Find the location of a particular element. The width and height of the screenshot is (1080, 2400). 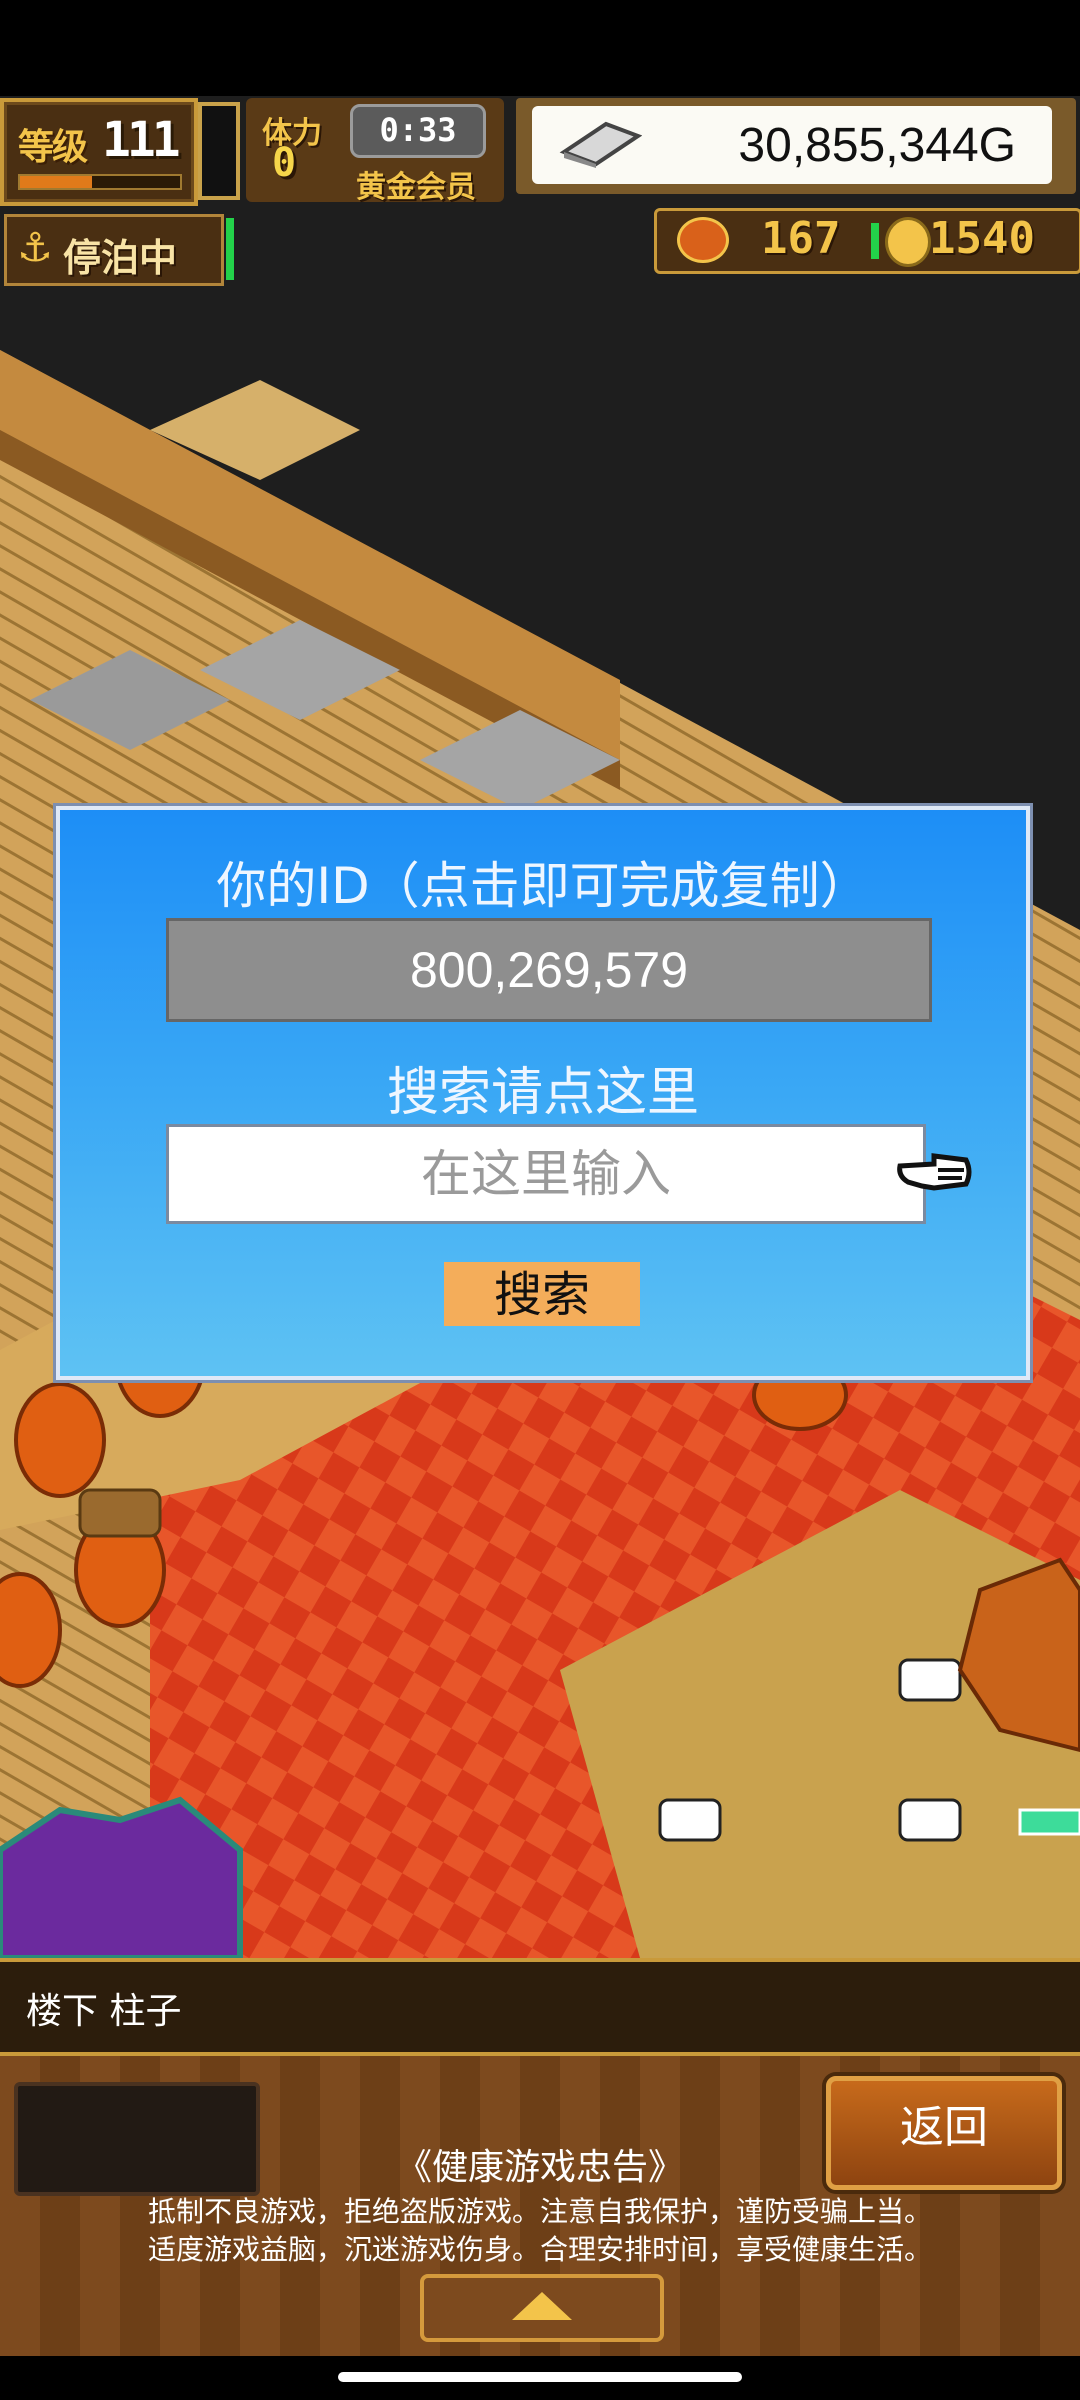

money-display: 30,855,344G is located at coordinates (792, 145).